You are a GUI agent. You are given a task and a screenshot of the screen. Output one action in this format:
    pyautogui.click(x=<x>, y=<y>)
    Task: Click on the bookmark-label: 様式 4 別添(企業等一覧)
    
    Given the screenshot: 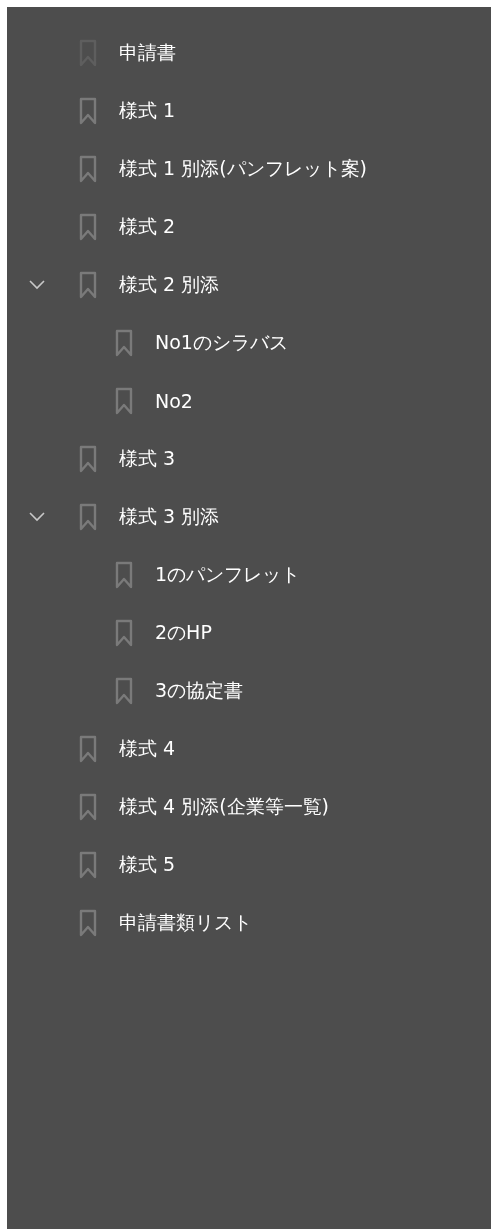 What is the action you would take?
    pyautogui.click(x=224, y=807)
    